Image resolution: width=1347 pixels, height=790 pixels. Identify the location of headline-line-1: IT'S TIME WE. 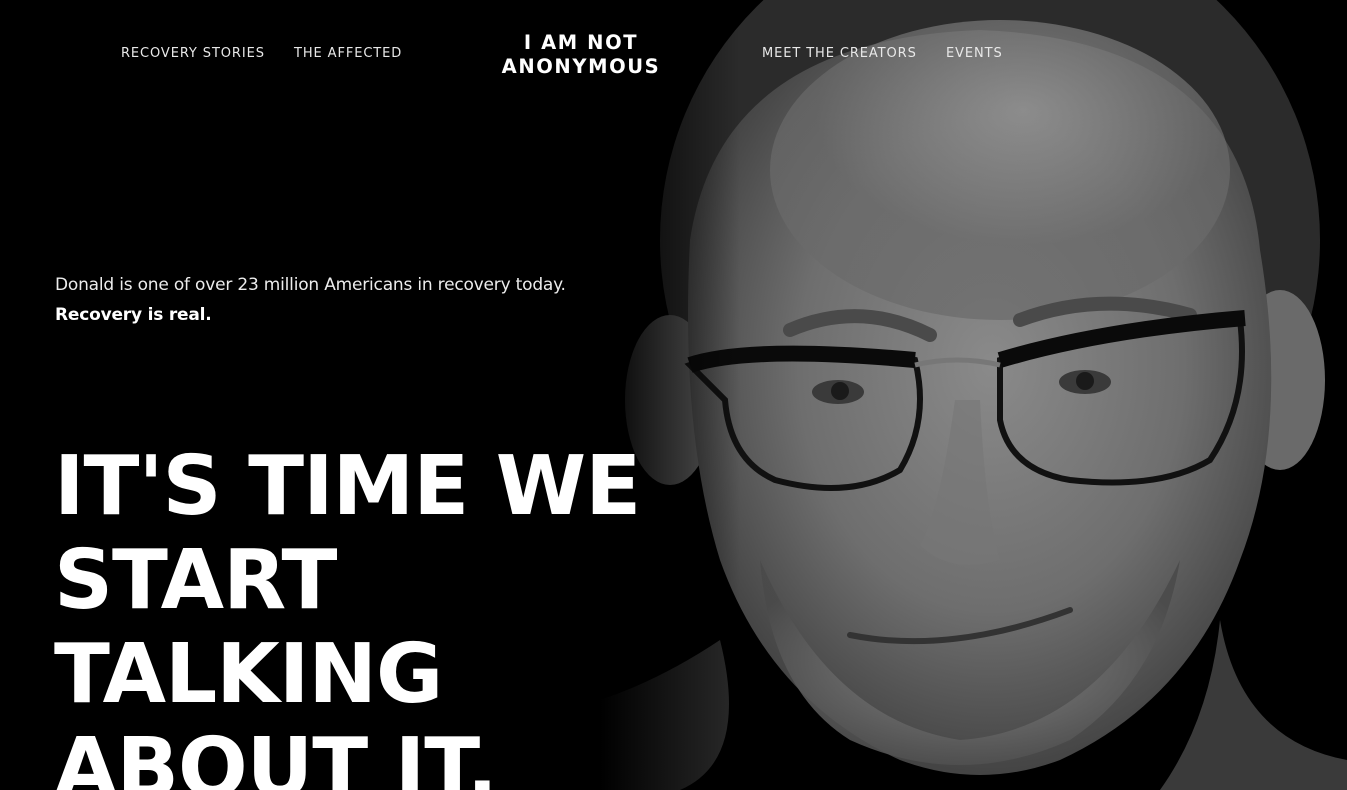
(347, 486).